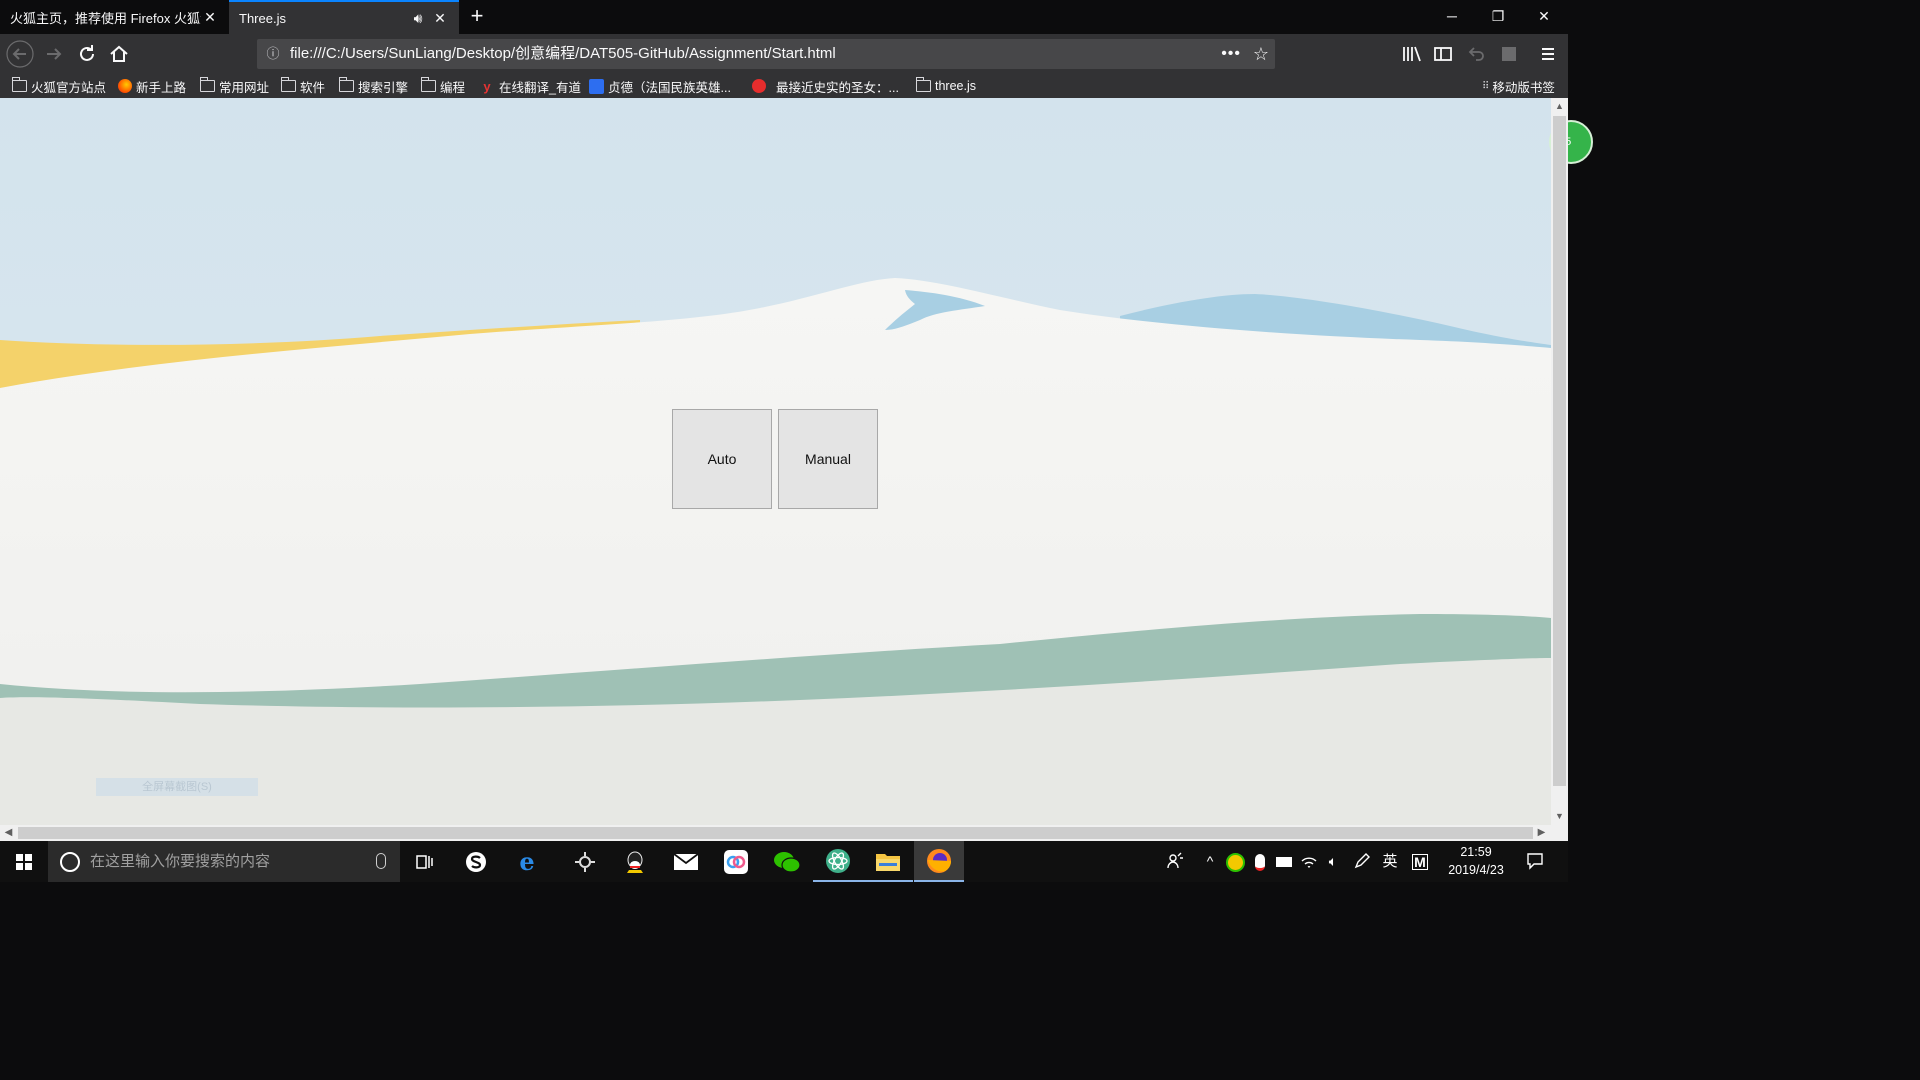  What do you see at coordinates (888, 861) in the screenshot?
I see `file-explorer-icon` at bounding box center [888, 861].